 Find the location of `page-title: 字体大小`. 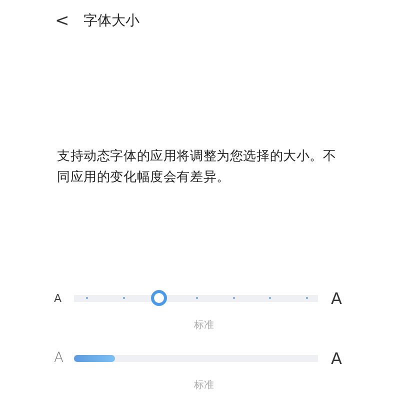

page-title: 字体大小 is located at coordinates (111, 21).